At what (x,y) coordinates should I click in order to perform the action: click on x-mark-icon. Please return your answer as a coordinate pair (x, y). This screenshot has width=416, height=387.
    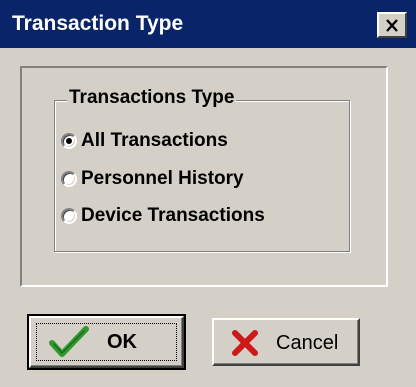
    Looking at the image, I should click on (245, 343).